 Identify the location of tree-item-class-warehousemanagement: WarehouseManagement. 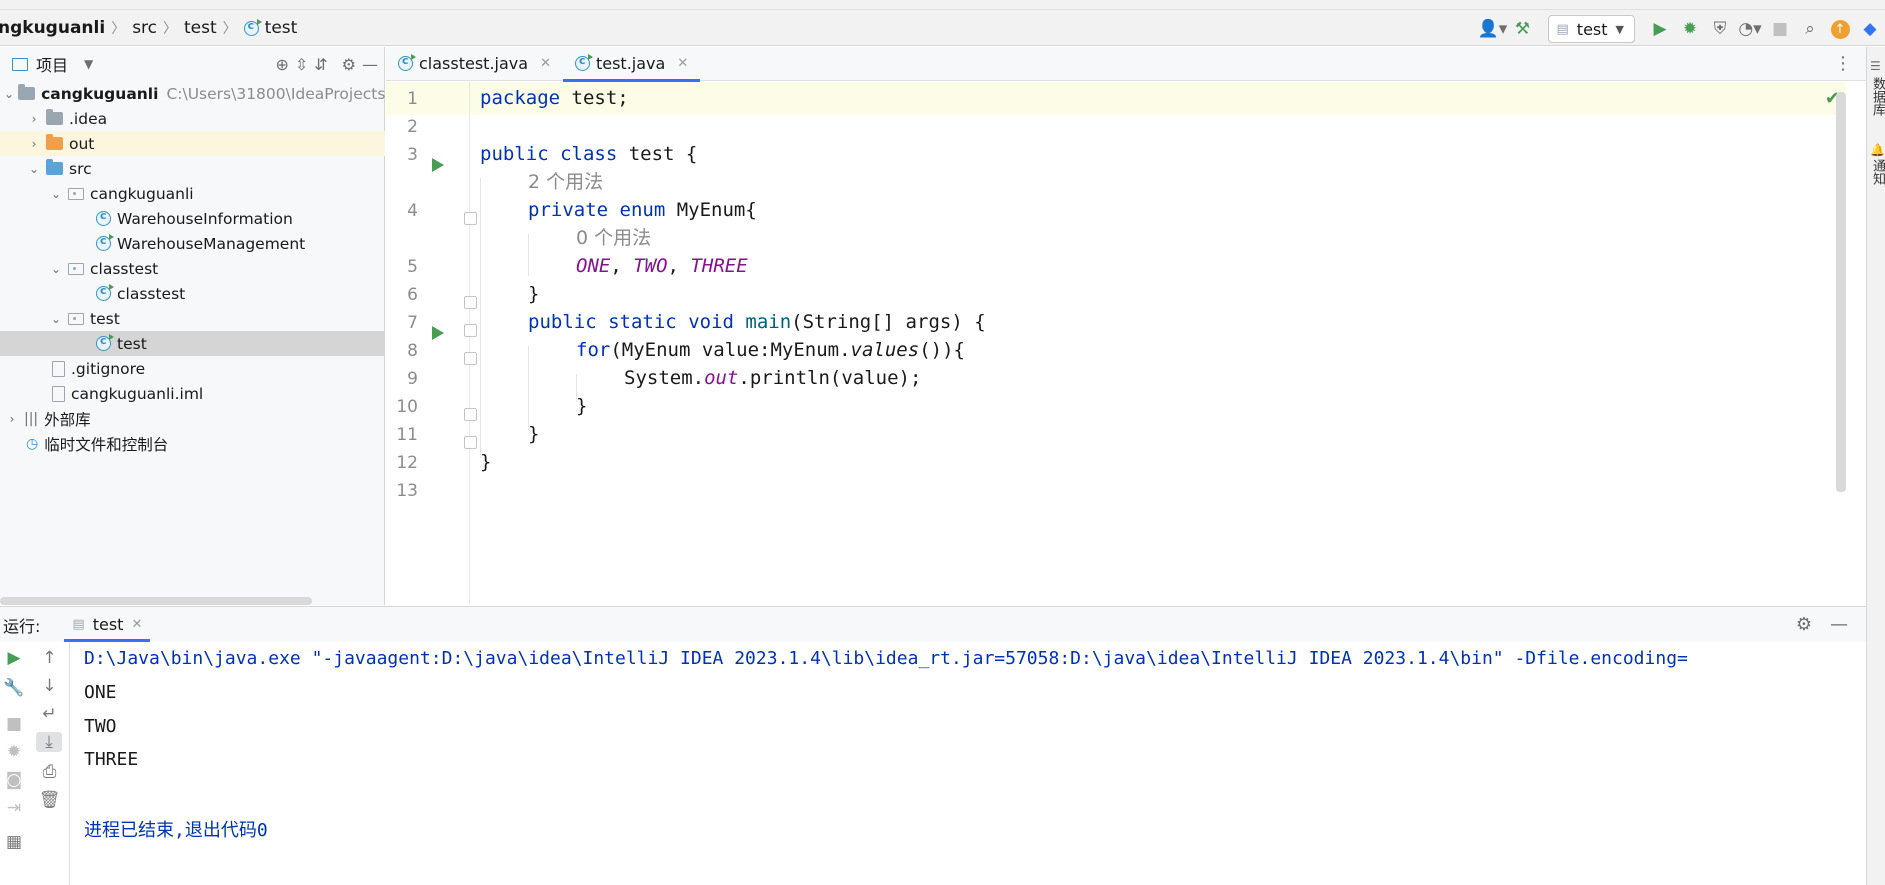
(192, 243).